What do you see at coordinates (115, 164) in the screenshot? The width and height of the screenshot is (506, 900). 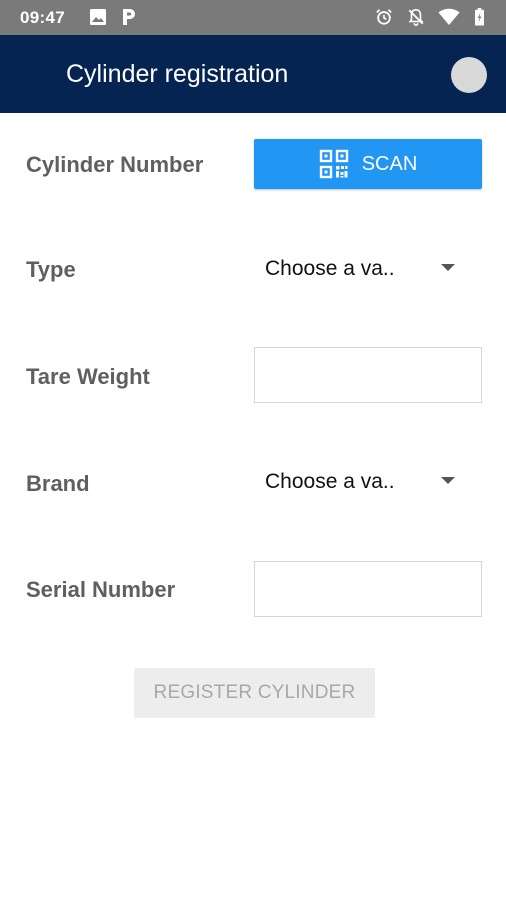 I see `cylinder-number-label: Cylinder Number` at bounding box center [115, 164].